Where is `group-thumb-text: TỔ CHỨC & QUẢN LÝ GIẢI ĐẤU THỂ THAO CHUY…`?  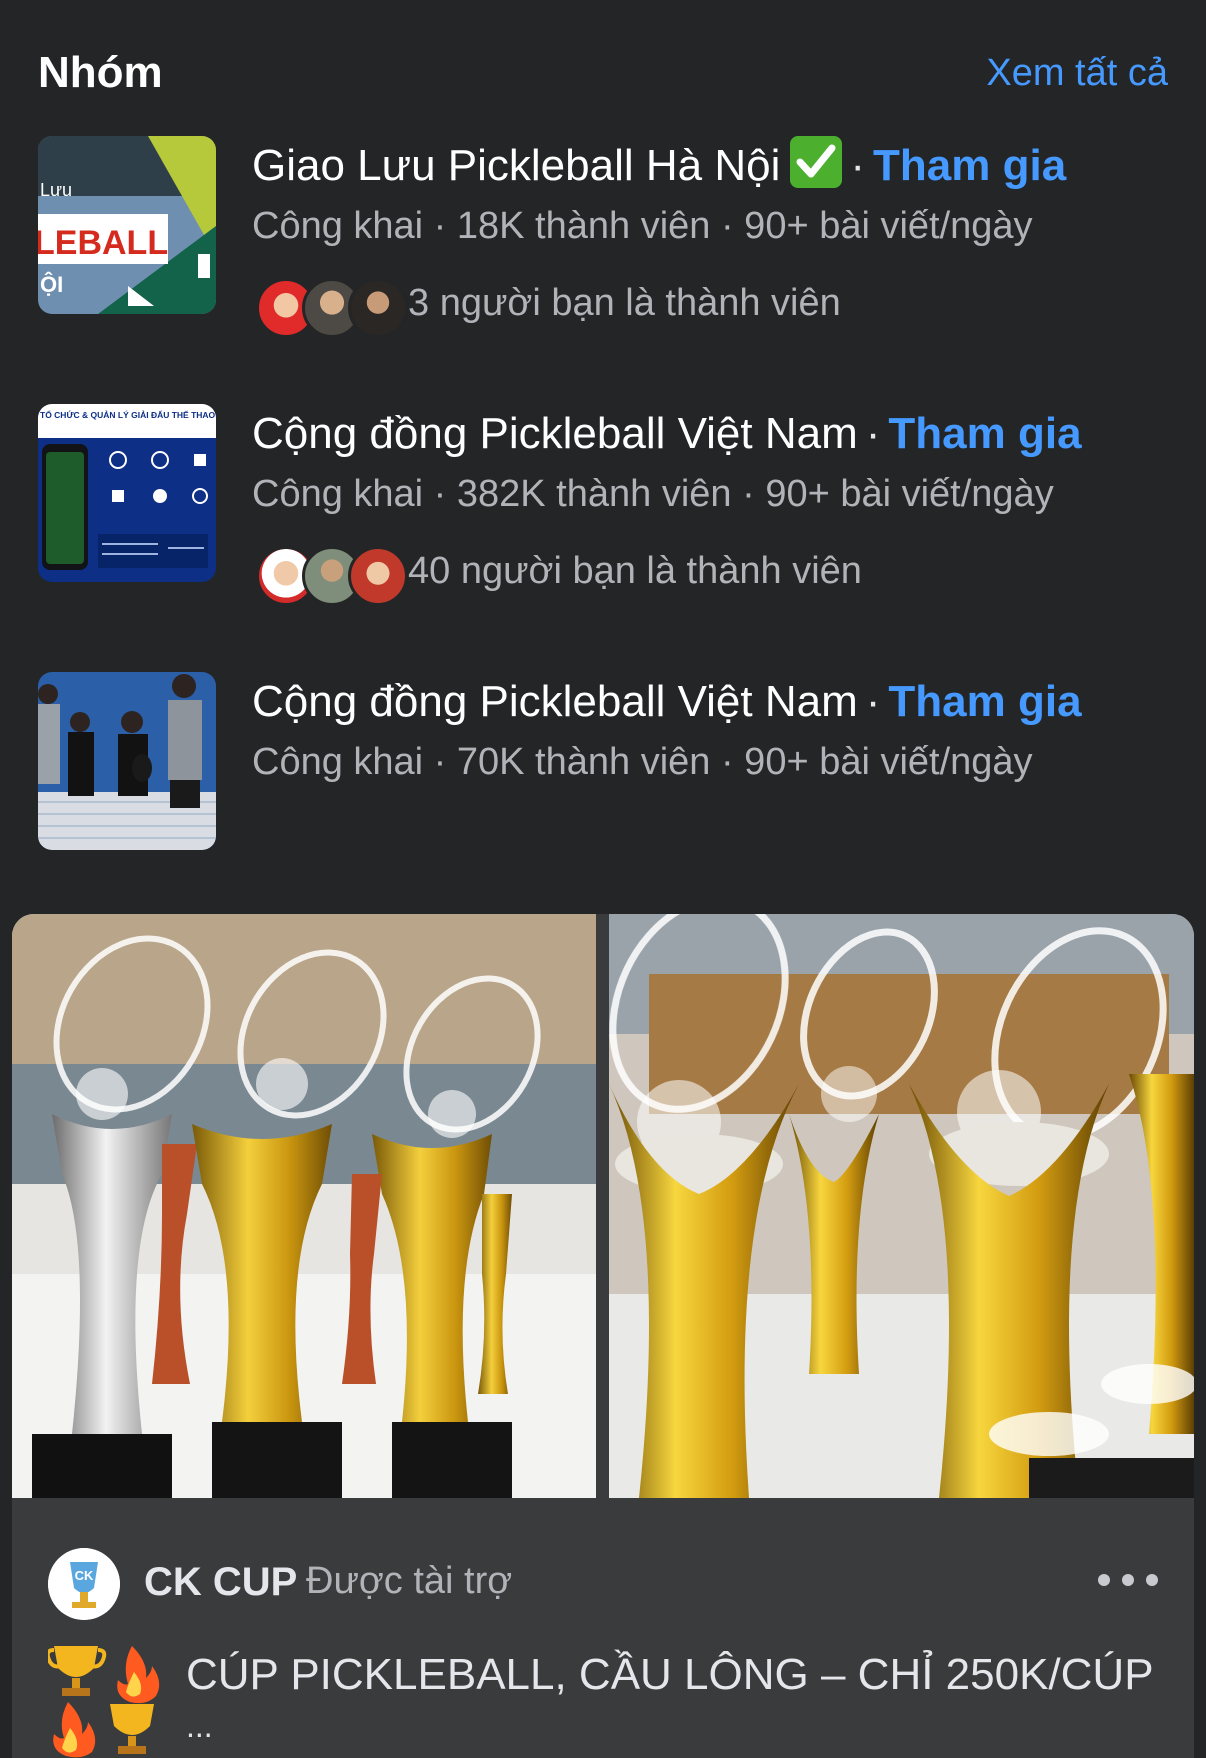
group-thumb-text: TỔ CHỨC & QUẢN LÝ GIẢI ĐẤU THỂ THAO CHUY… is located at coordinates (128, 414).